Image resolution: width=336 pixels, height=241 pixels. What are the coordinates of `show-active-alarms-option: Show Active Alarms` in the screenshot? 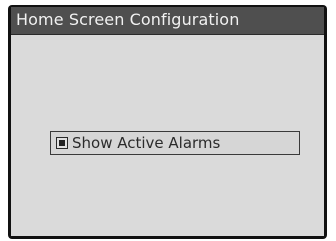 It's located at (175, 143).